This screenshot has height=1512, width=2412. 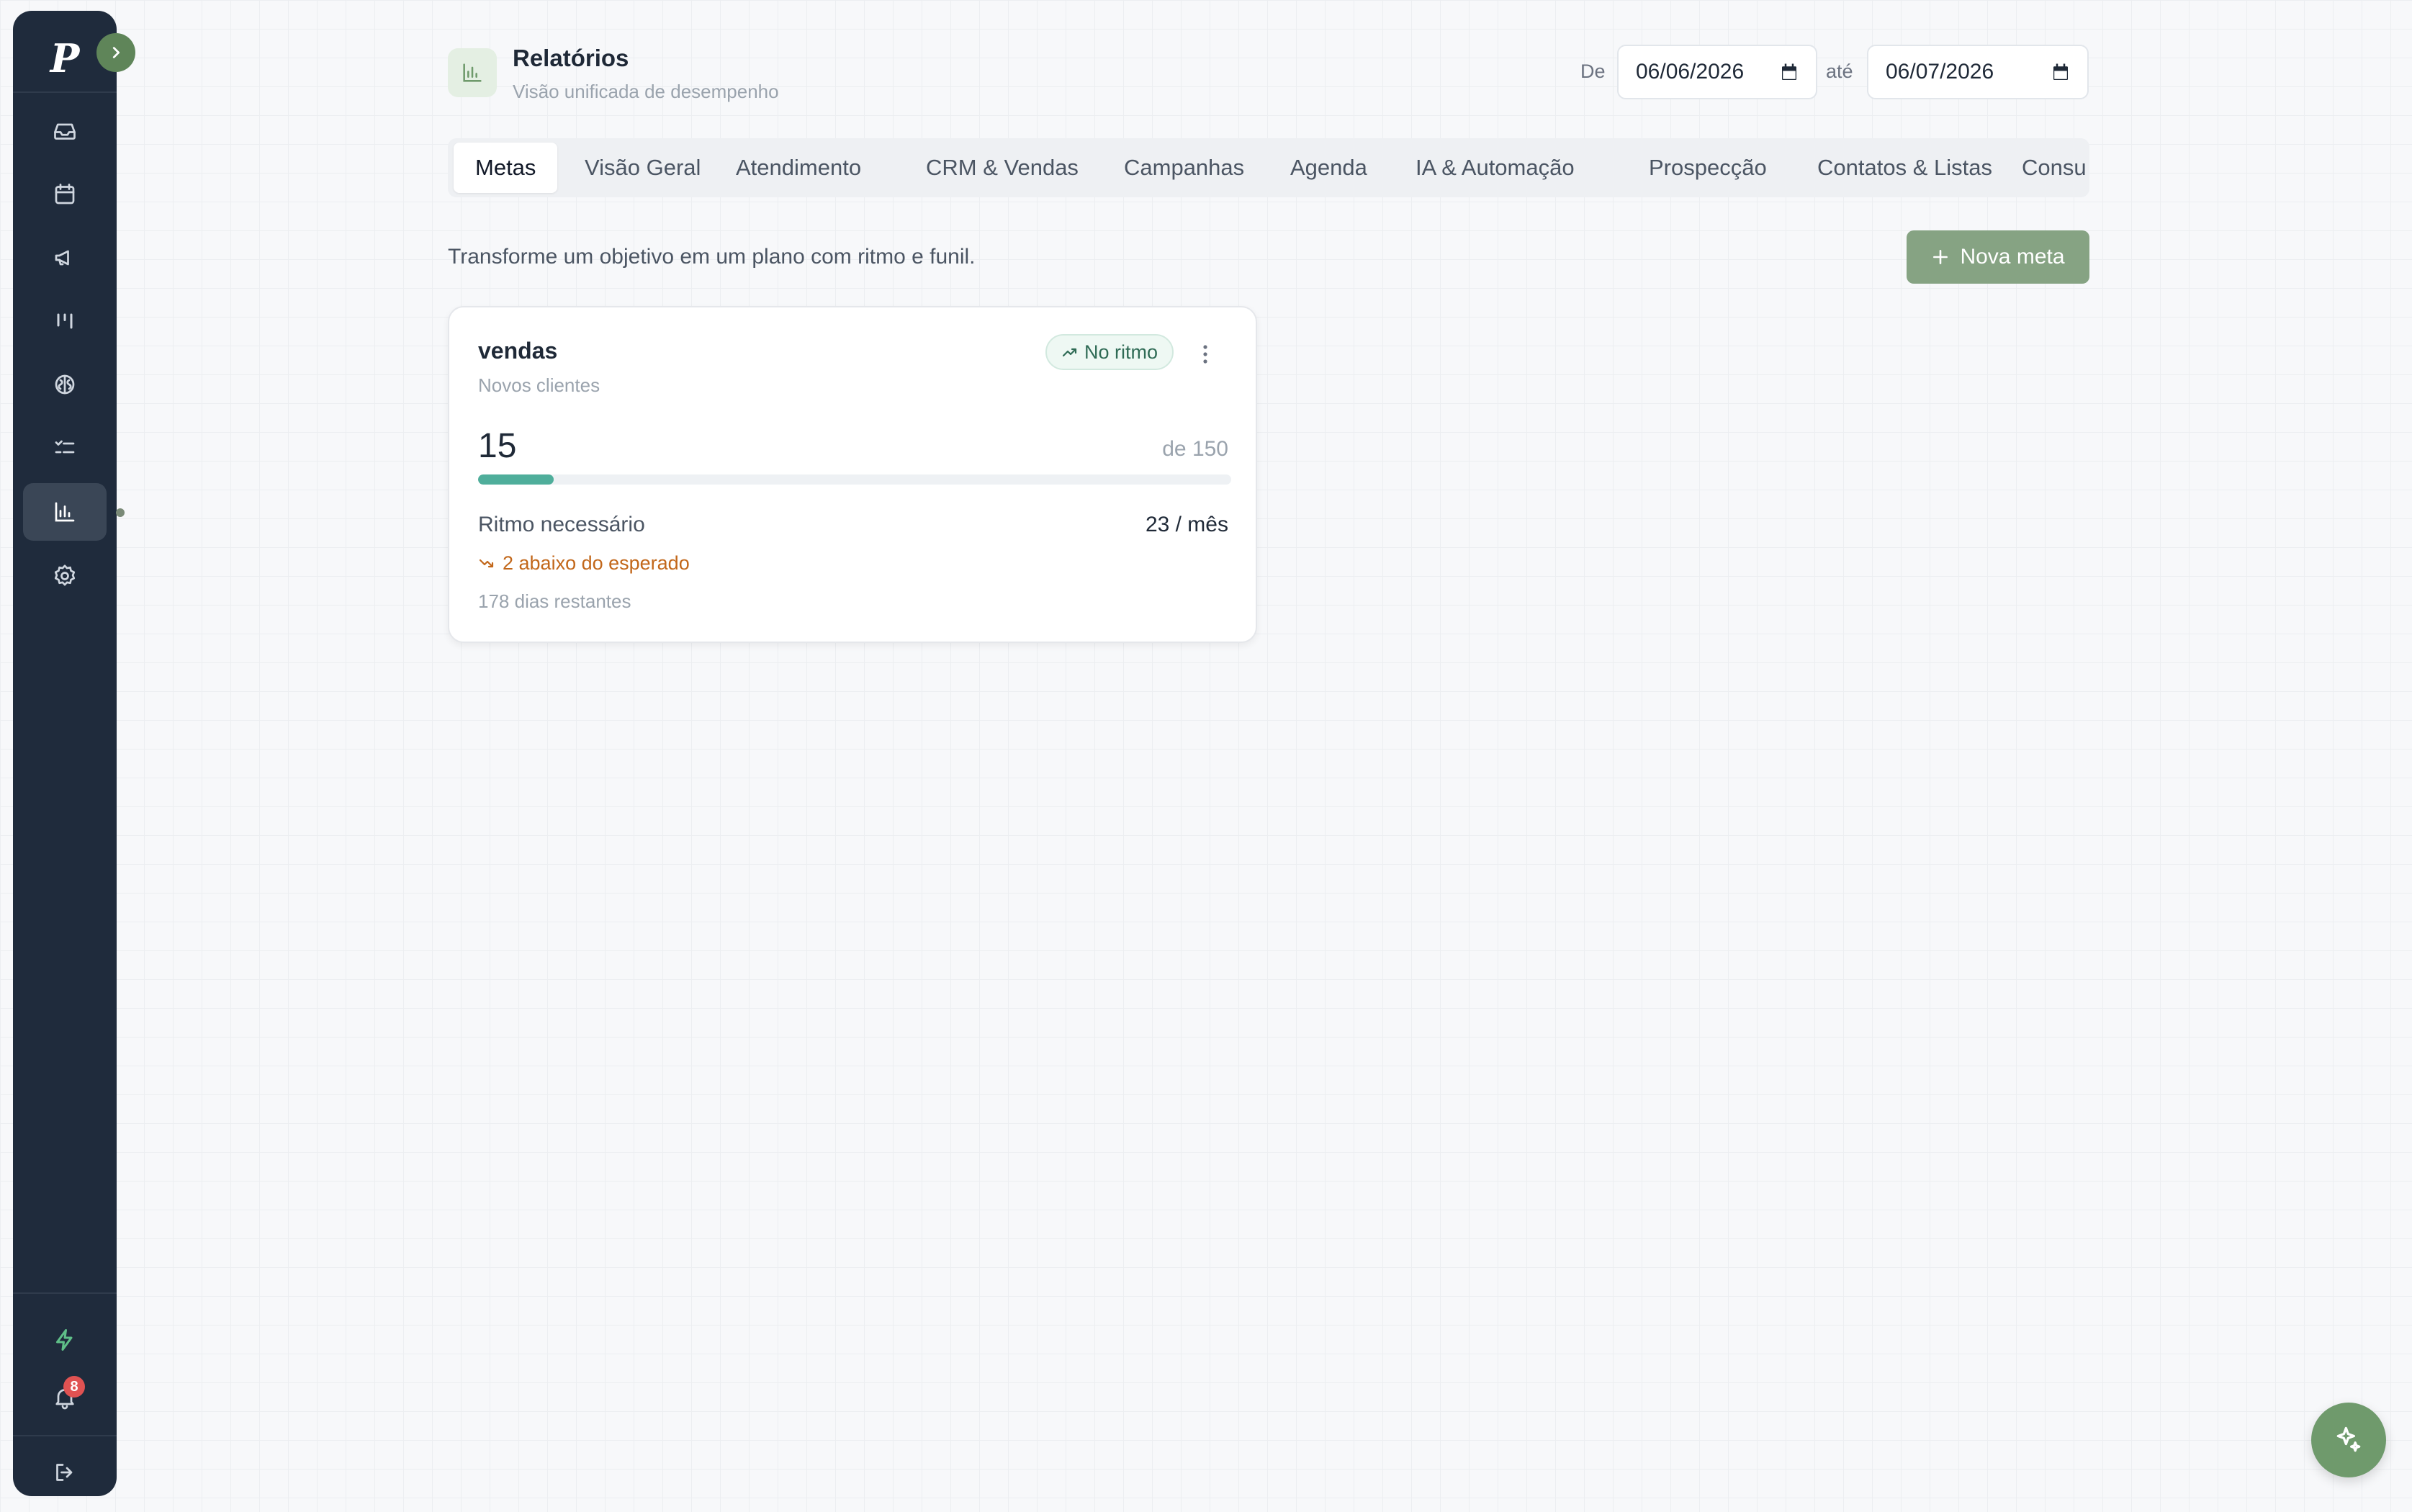 What do you see at coordinates (516, 479) in the screenshot?
I see `goal-progress-fill` at bounding box center [516, 479].